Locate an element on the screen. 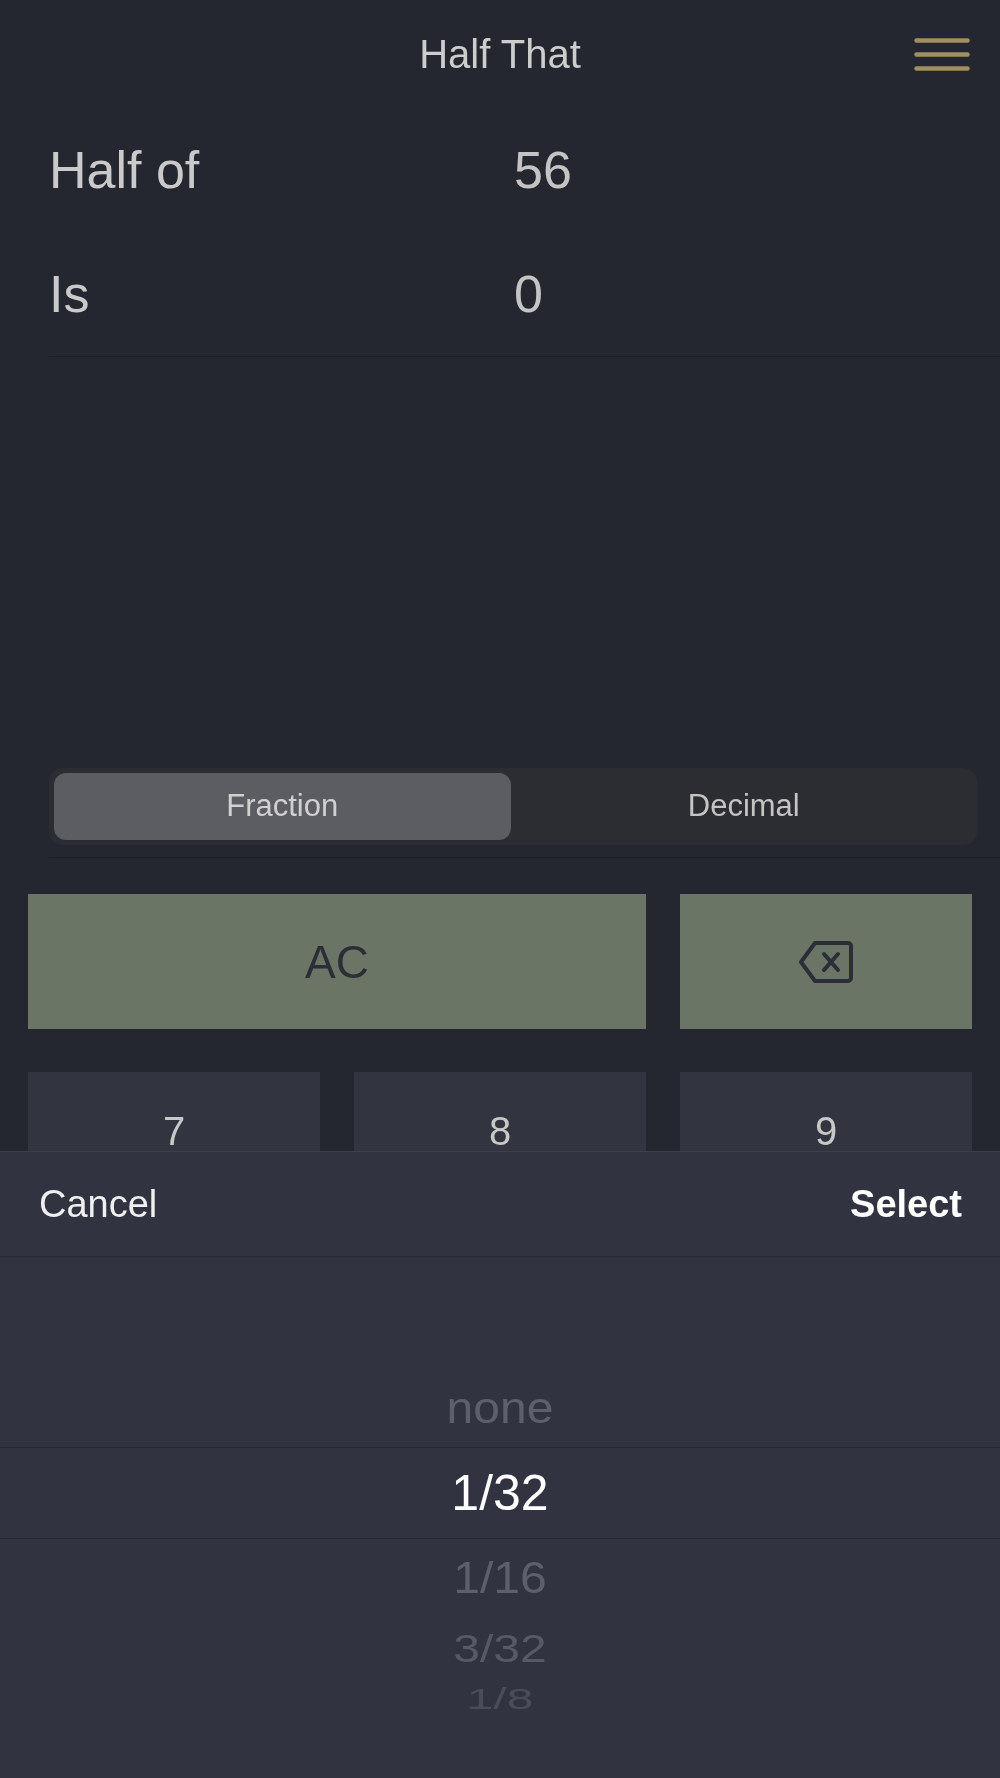 The image size is (1000, 1778). menu-icon is located at coordinates (942, 54).